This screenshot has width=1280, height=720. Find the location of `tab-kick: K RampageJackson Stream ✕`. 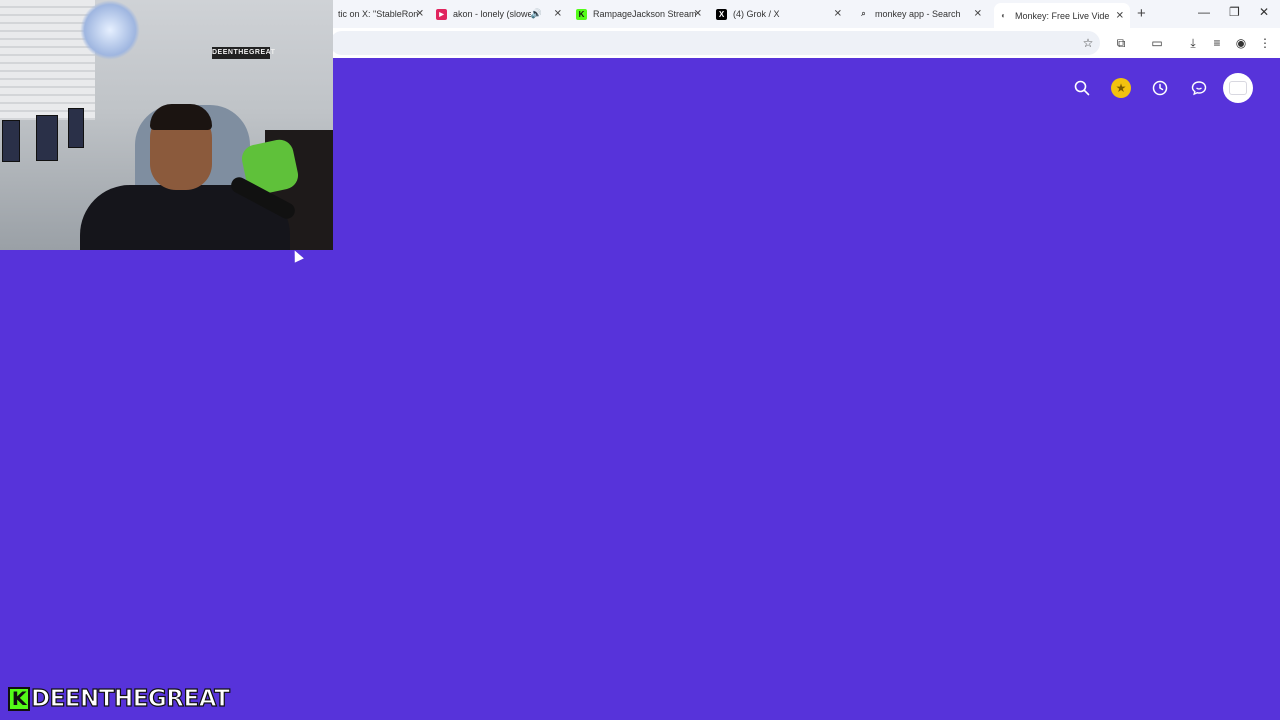

tab-kick: K RampageJackson Stream ✕ is located at coordinates (642, 14).